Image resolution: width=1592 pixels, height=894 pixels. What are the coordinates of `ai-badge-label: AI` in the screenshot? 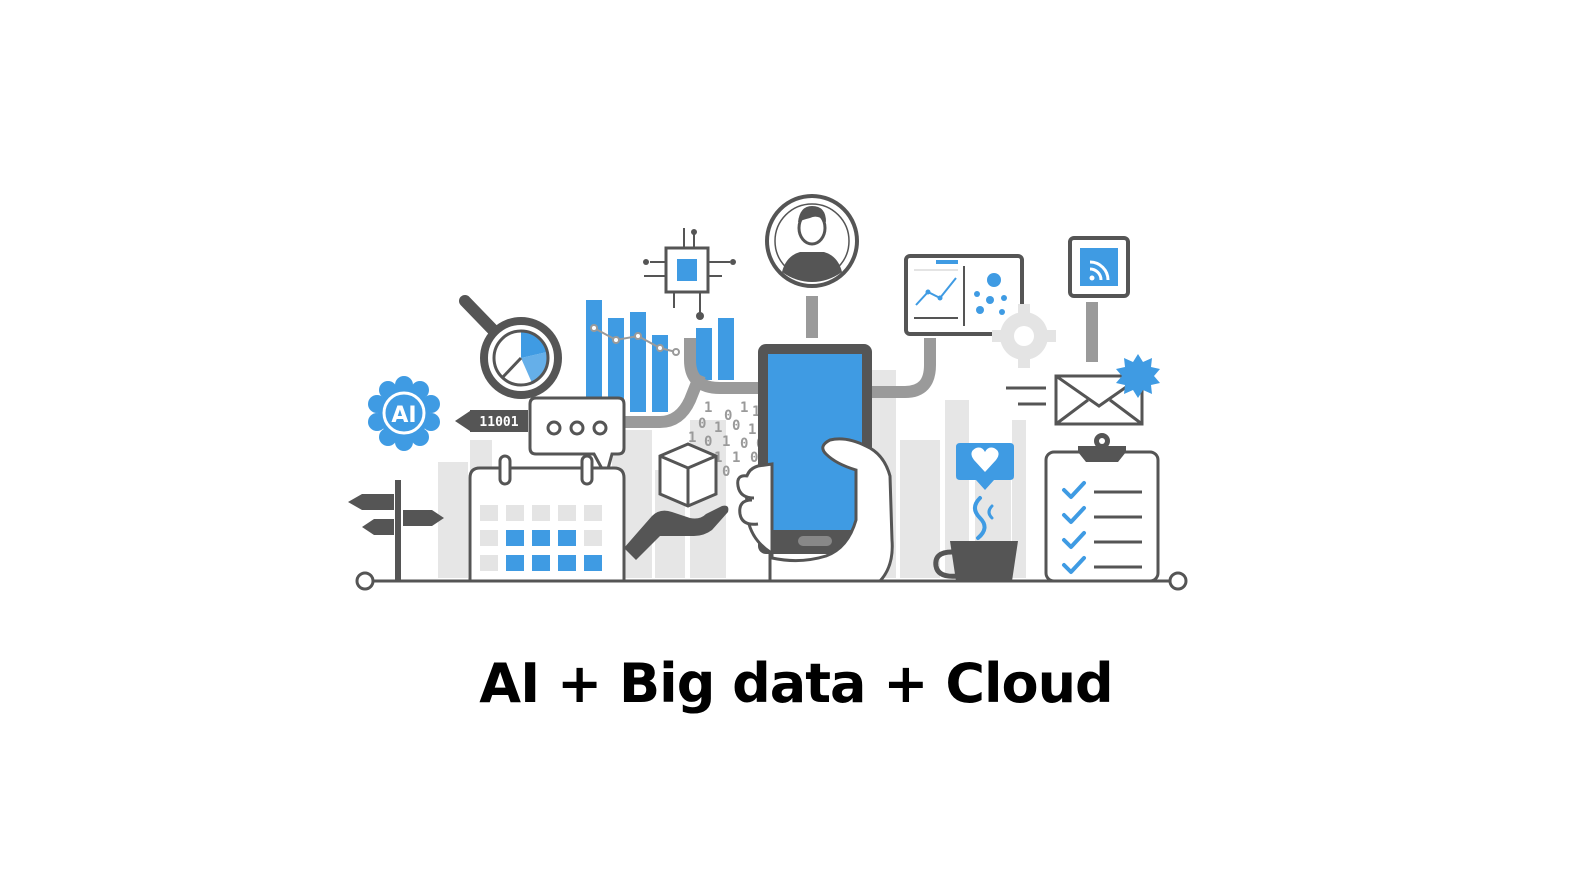 It's located at (403, 415).